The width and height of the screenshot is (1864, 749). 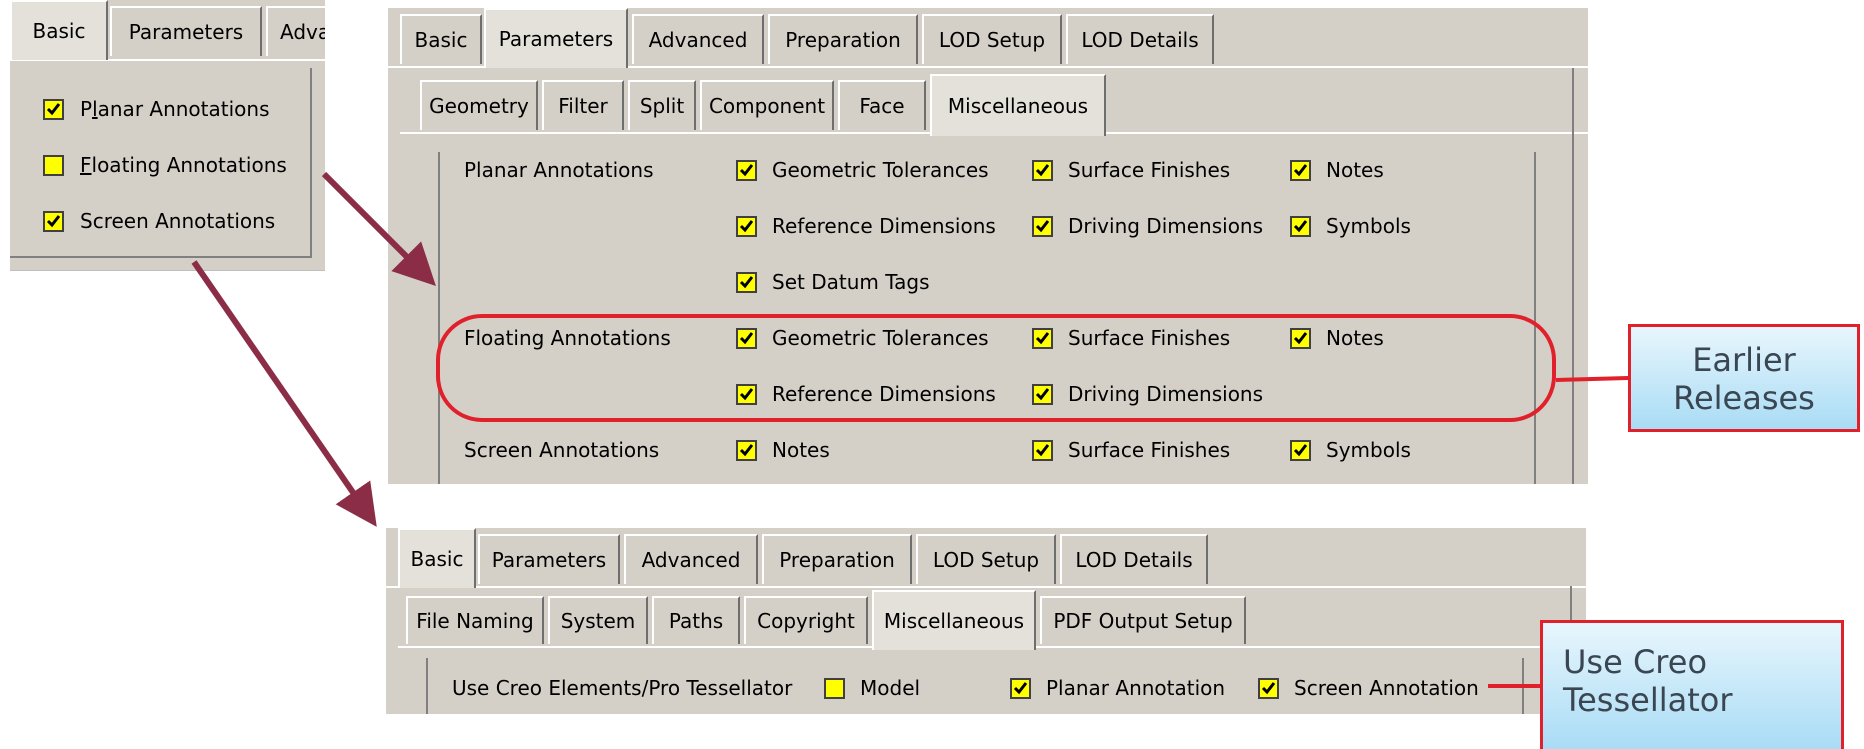 I want to click on screen-surface-finishes-checkbox, so click(x=1042, y=450).